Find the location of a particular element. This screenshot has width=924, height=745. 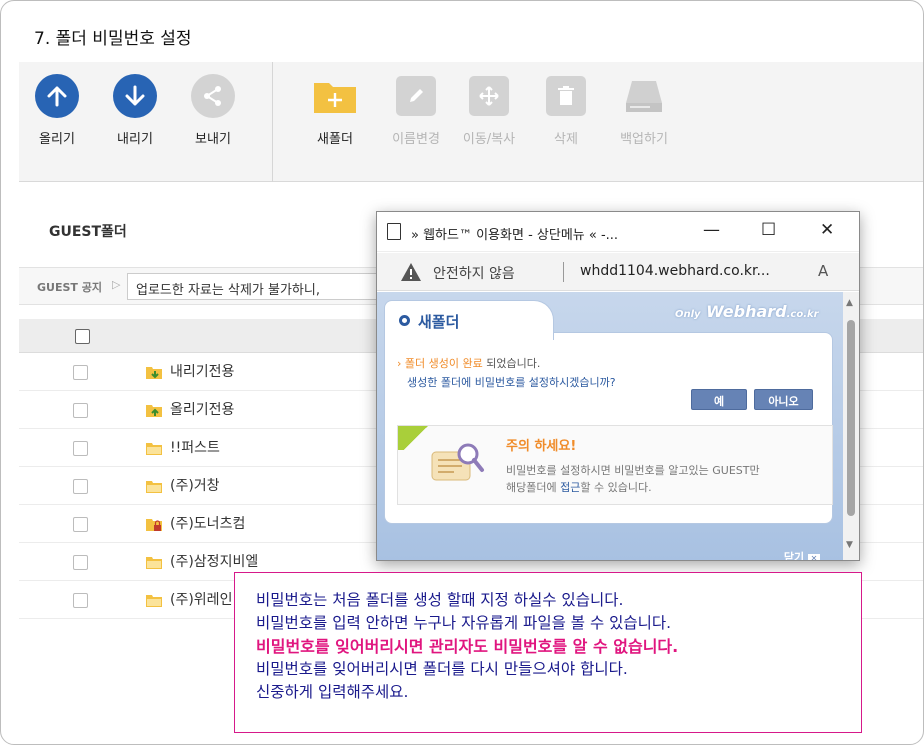

address-bar: 안전하지 않음 whdd1104.webhard.co.kr... A is located at coordinates (618, 272).